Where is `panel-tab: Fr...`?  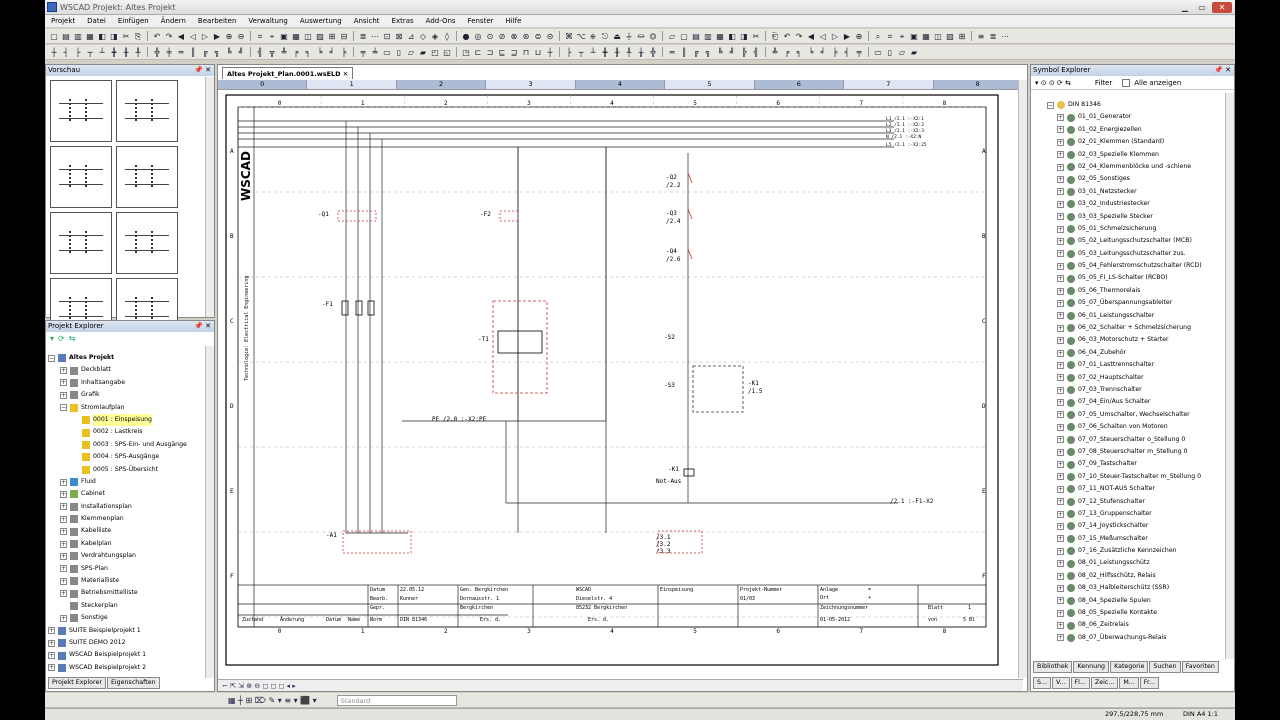
panel-tab: Fr... is located at coordinates (1149, 683).